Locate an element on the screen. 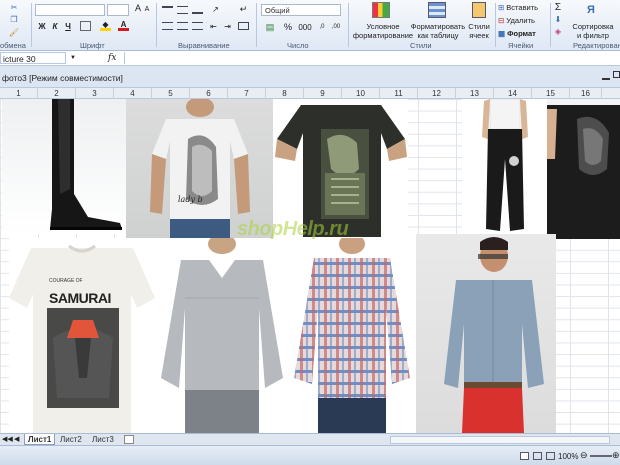 Image resolution: width=620 pixels, height=465 pixels. photo-boot is located at coordinates (64, 166).